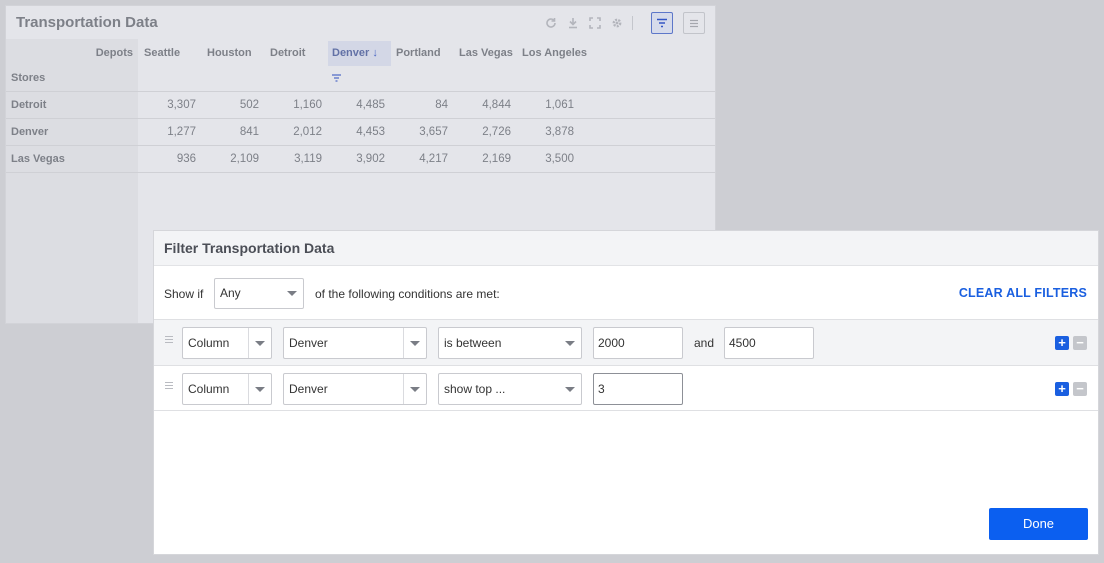 This screenshot has width=1104, height=563. Describe the element at coordinates (407, 294) in the screenshot. I see `conditions-suffix-label: of the following conditions are met:` at that location.